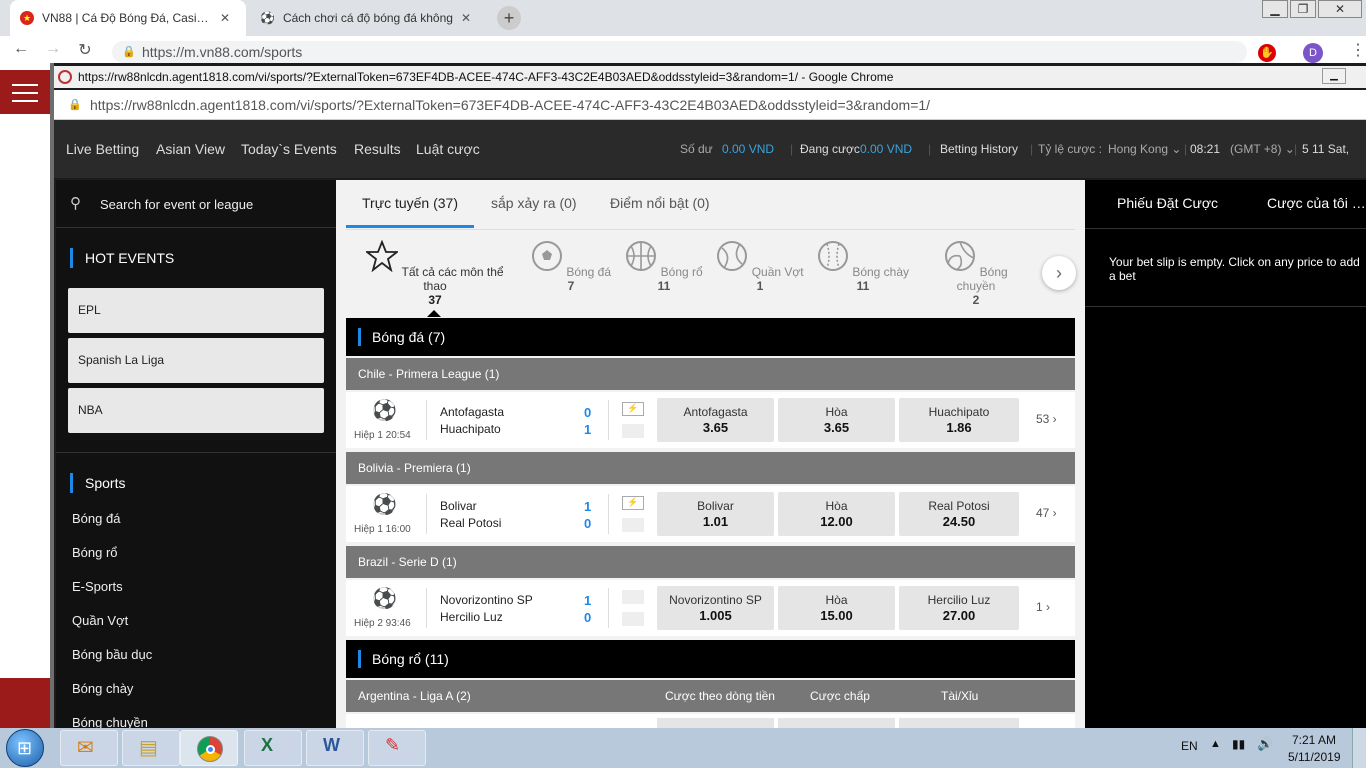 The height and width of the screenshot is (768, 1366). I want to click on sport-filter-basketball: Bóng rổ 11, so click(664, 266).